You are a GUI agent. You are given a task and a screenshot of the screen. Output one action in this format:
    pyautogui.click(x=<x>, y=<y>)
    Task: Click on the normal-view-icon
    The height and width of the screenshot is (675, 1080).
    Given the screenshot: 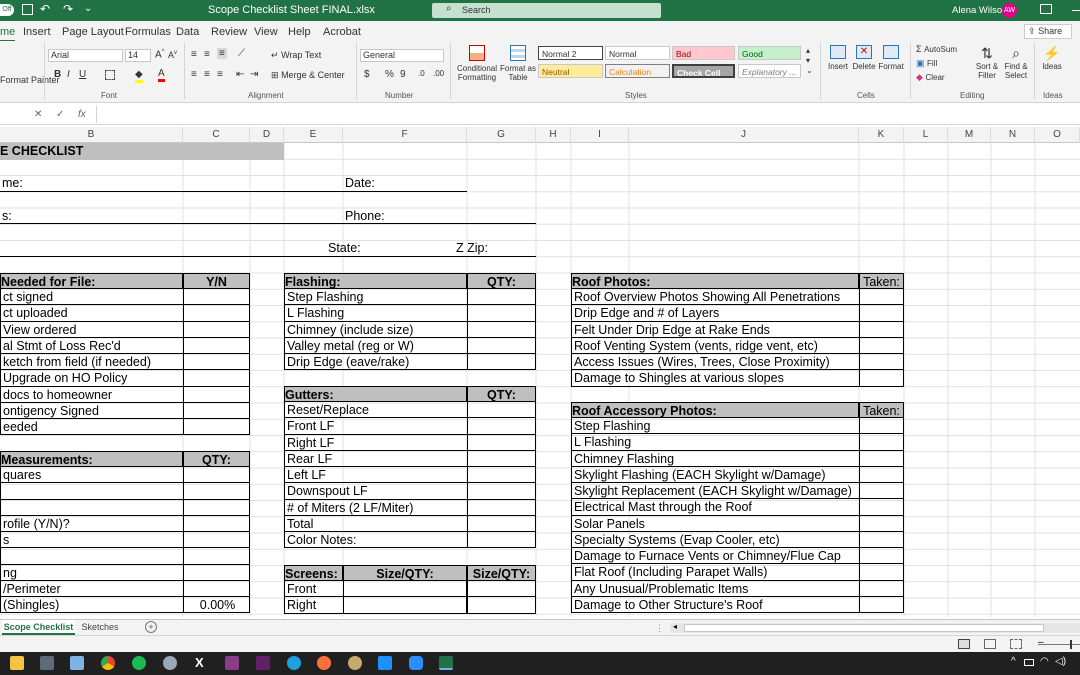 What is the action you would take?
    pyautogui.click(x=964, y=644)
    